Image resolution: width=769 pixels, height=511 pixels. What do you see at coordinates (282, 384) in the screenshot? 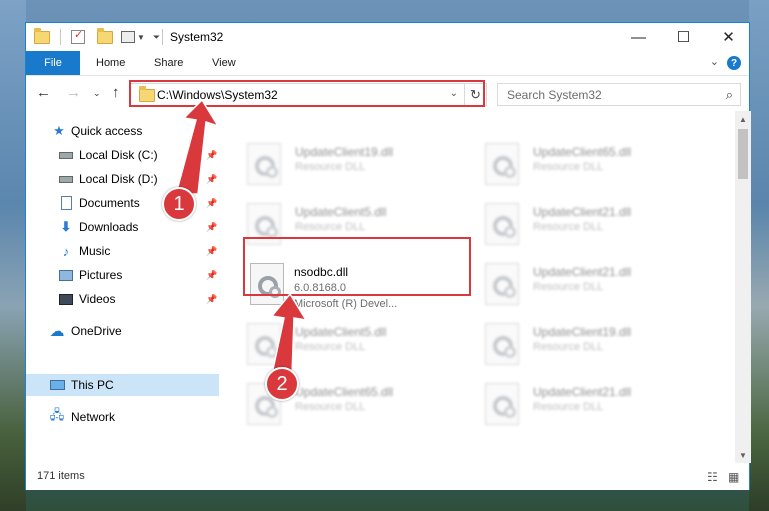
I see `step-2-badge: 2` at bounding box center [282, 384].